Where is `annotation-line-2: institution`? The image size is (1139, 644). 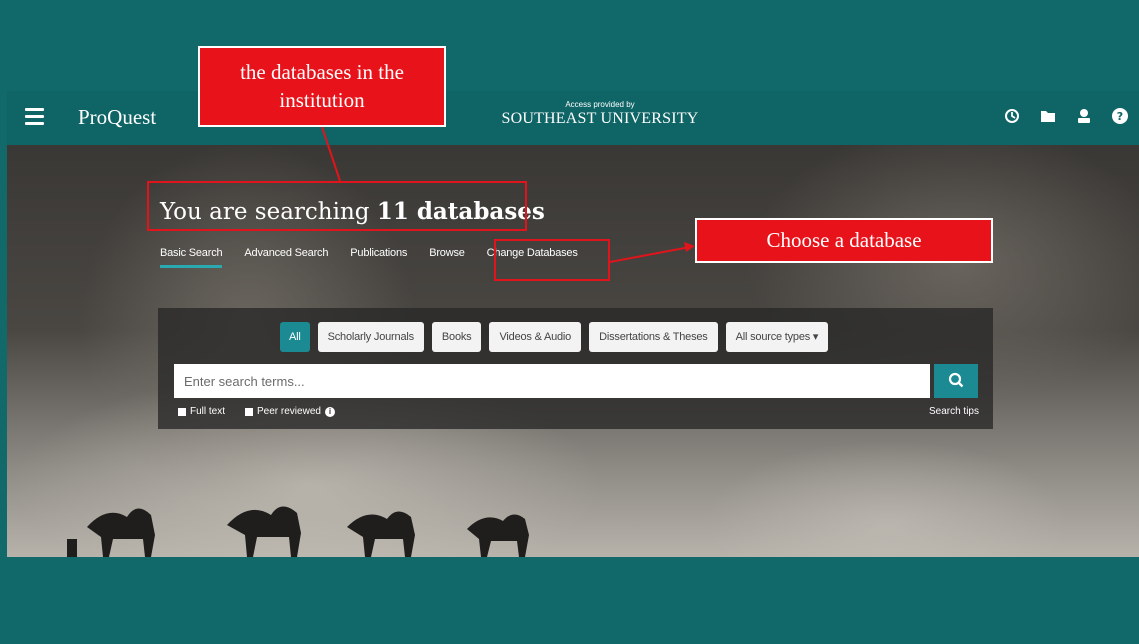
annotation-line-2: institution is located at coordinates (322, 100).